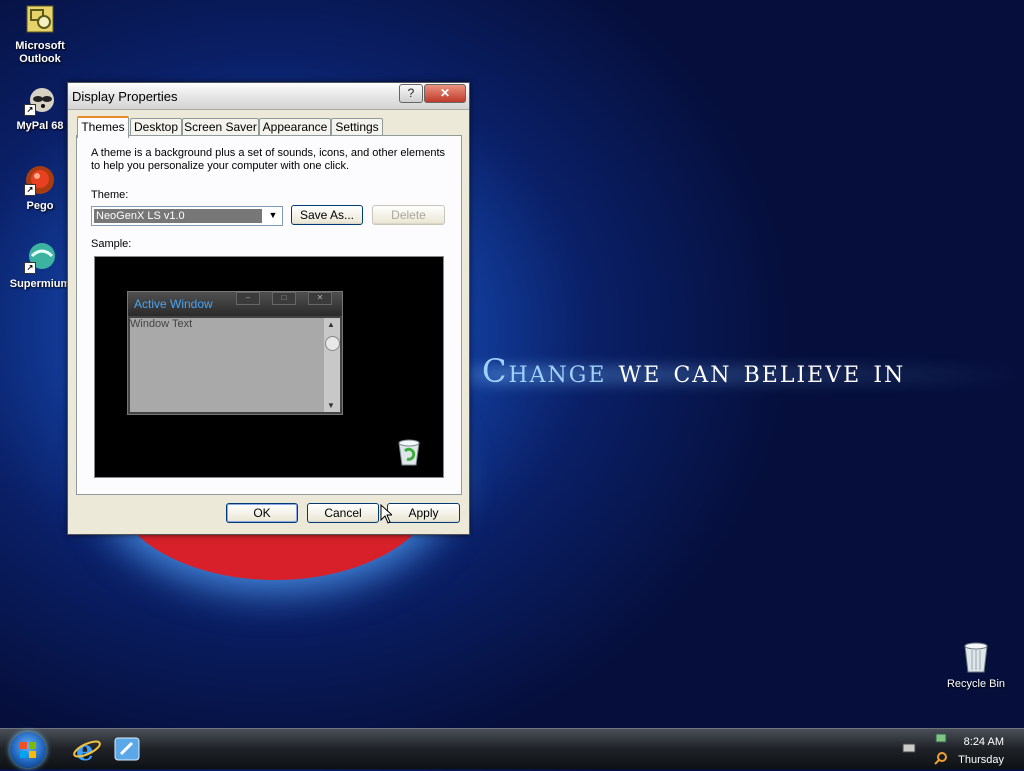 The image size is (1024, 771). I want to click on outlook-icon, so click(40, 20).